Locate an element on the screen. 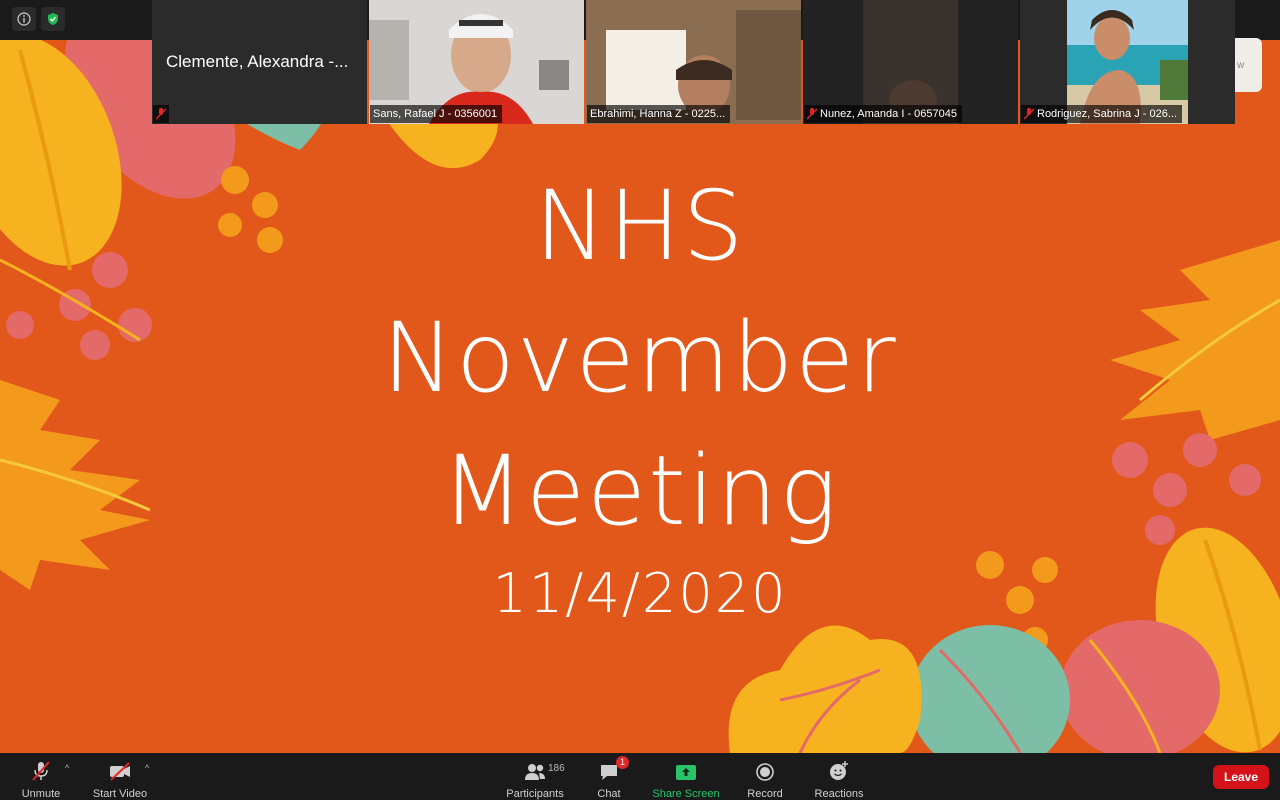  participant-name: Nunez, Amanda I - 0657045 is located at coordinates (888, 114).